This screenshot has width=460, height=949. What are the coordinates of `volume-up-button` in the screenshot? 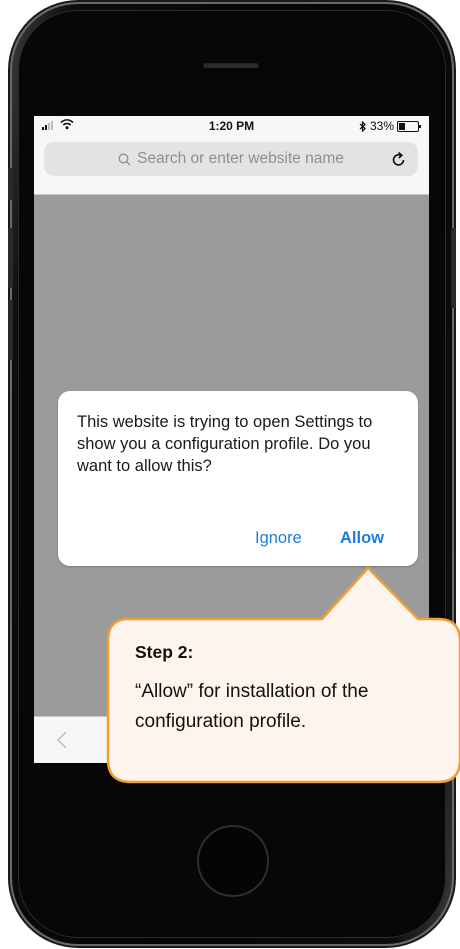 It's located at (10, 258).